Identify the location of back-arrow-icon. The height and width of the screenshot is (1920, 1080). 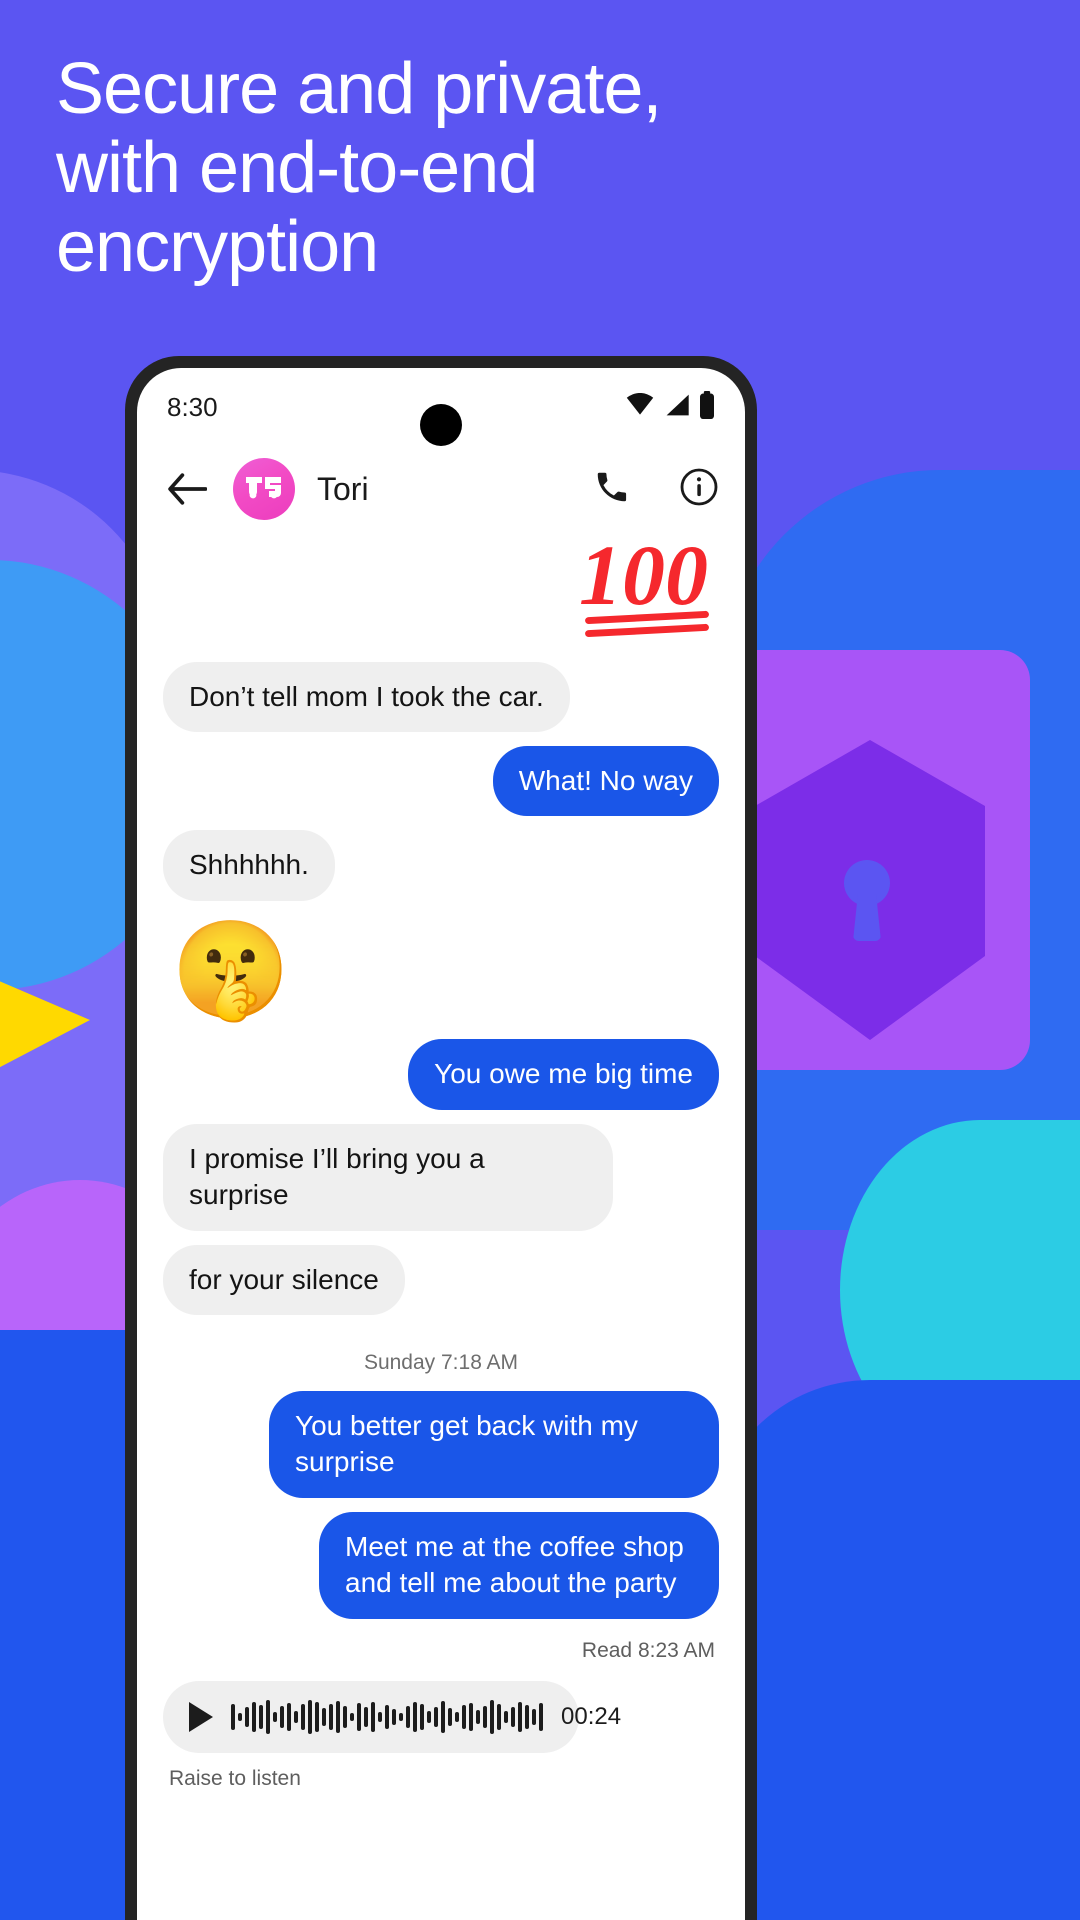
(187, 489).